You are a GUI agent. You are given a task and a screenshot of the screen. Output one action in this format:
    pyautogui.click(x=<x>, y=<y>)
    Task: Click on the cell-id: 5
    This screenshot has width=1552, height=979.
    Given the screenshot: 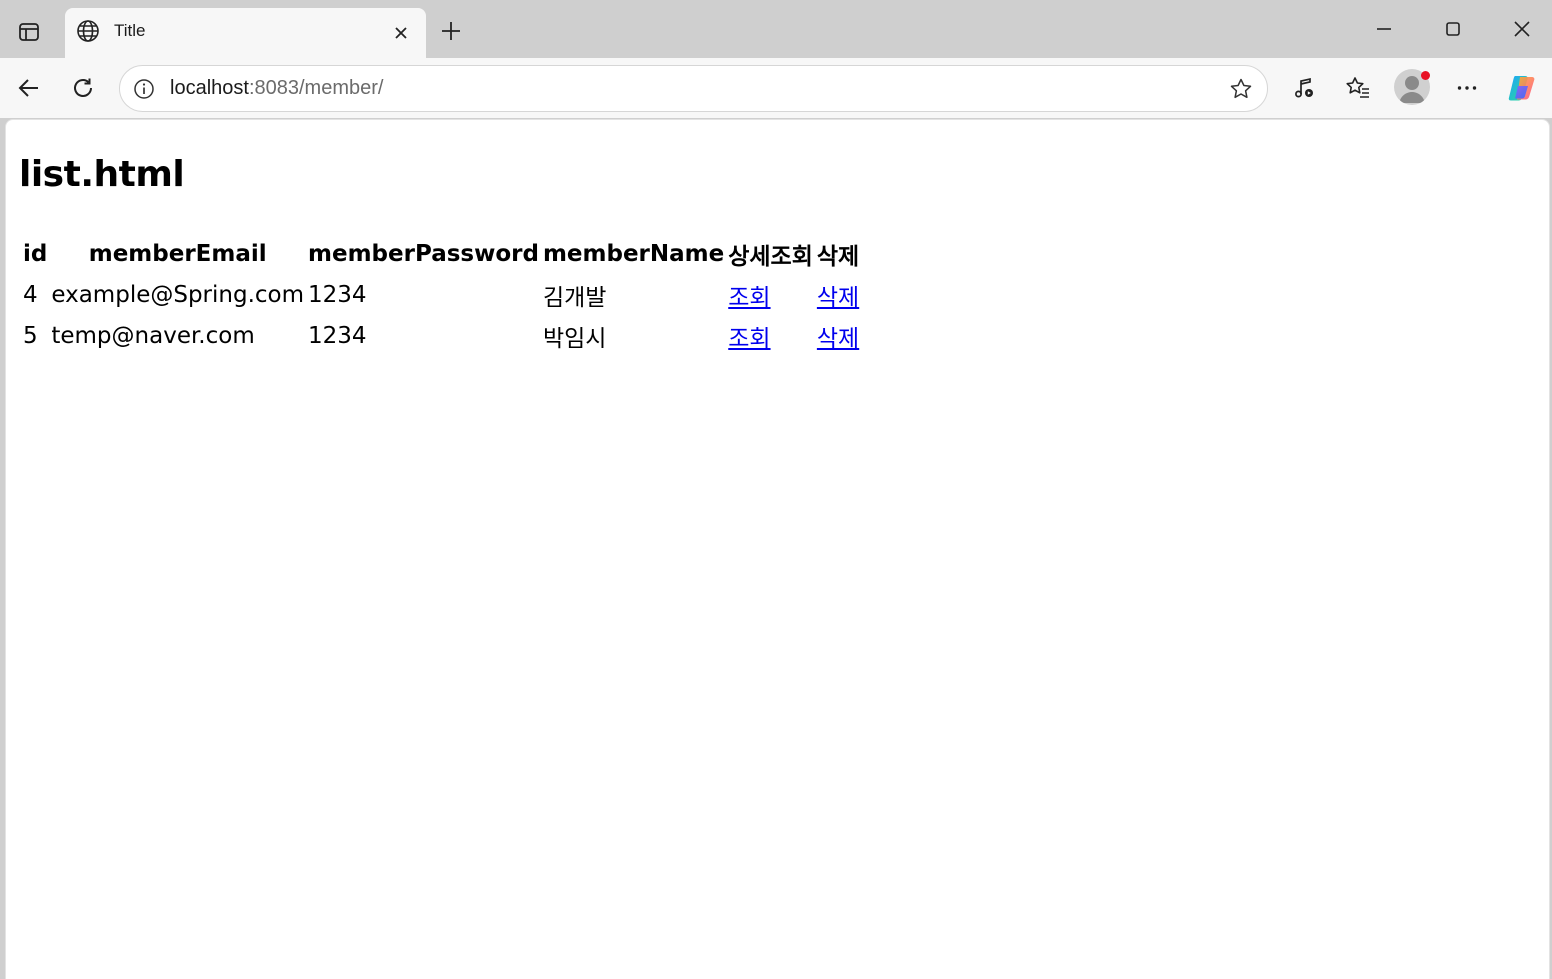 What is the action you would take?
    pyautogui.click(x=30, y=335)
    